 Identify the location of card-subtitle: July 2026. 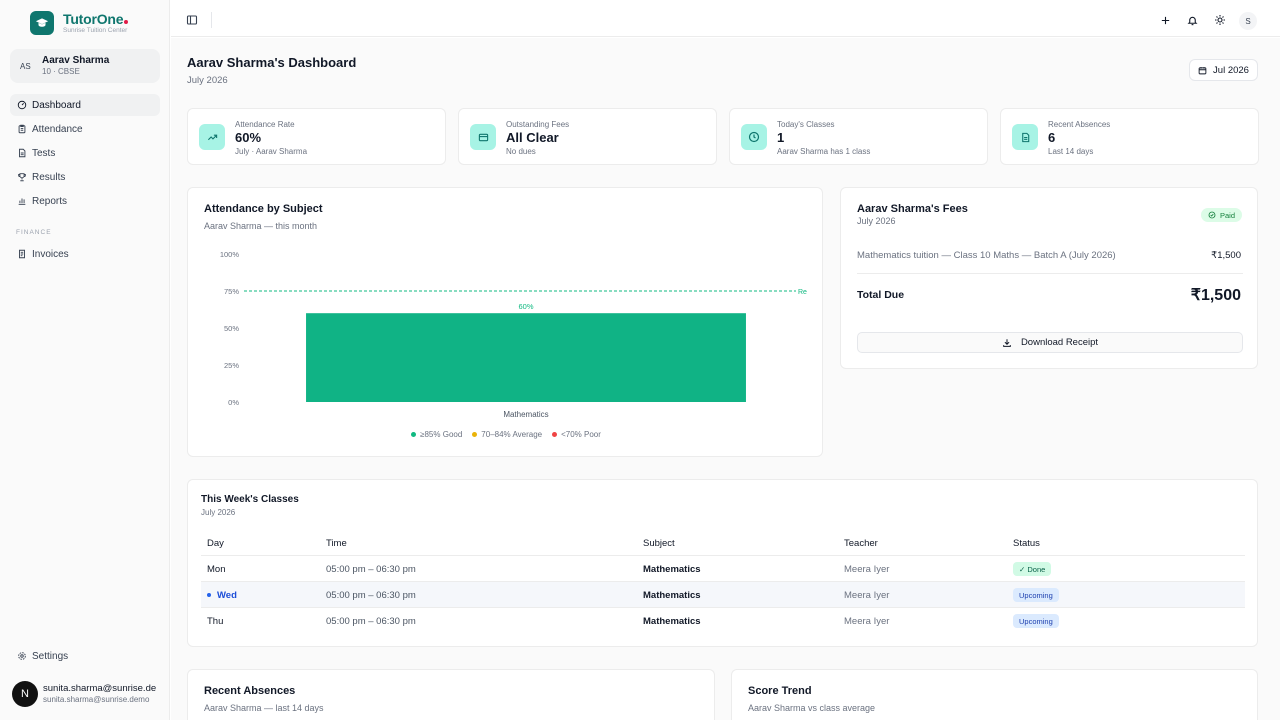
(876, 221).